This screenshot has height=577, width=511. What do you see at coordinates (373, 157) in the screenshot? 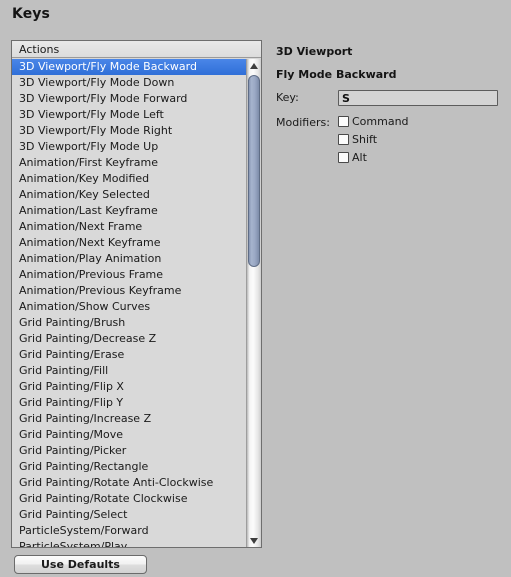
I see `modifier-row: Alt` at bounding box center [373, 157].